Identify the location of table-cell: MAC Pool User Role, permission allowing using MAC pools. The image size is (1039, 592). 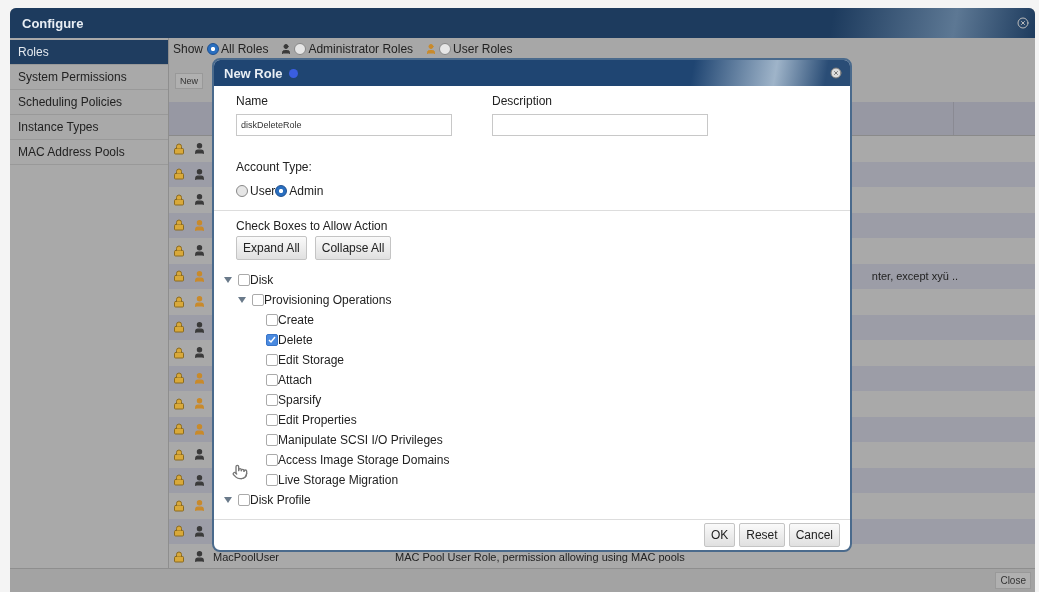
(540, 556).